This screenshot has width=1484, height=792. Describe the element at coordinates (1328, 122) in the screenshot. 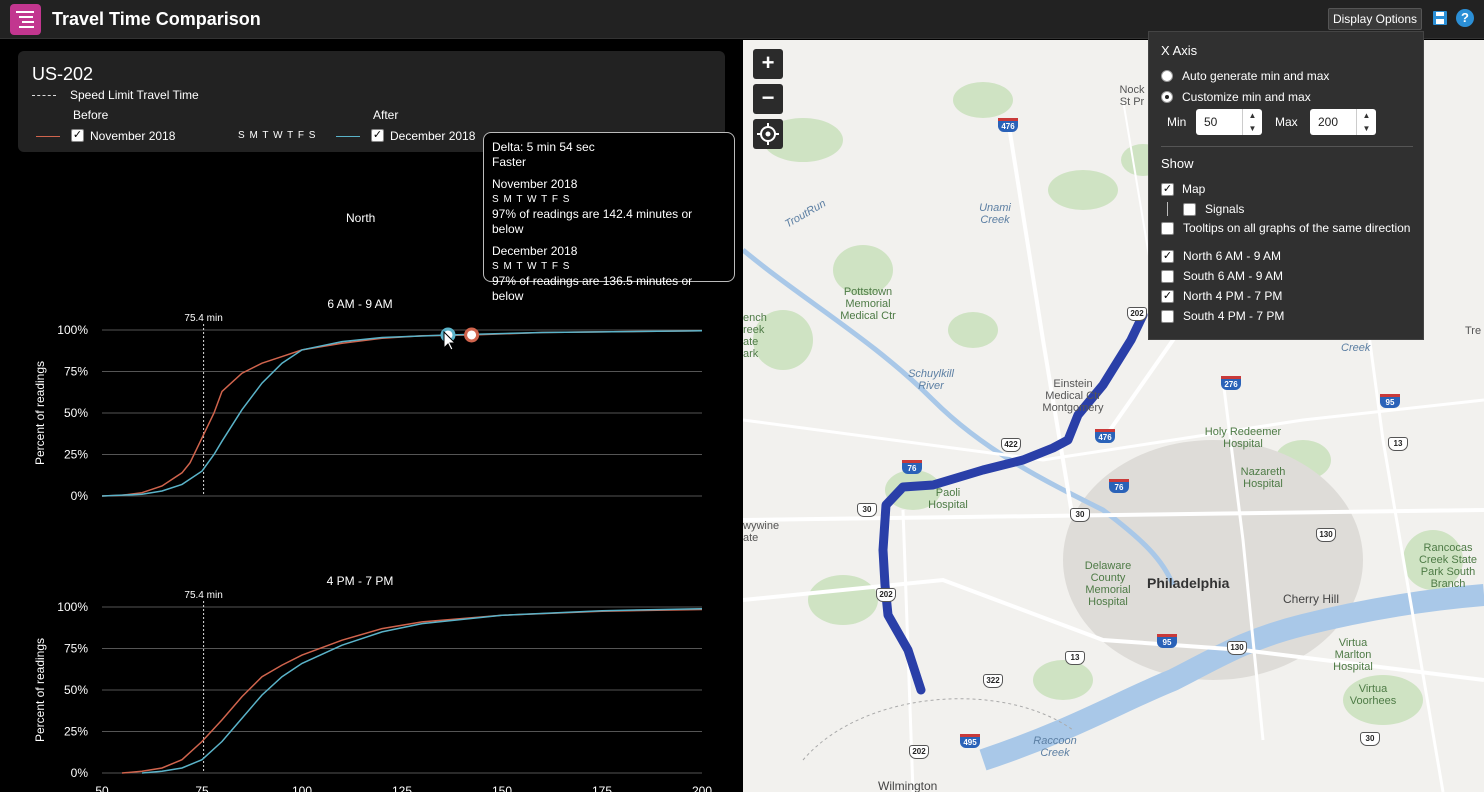

I see `max-value: 200` at that location.